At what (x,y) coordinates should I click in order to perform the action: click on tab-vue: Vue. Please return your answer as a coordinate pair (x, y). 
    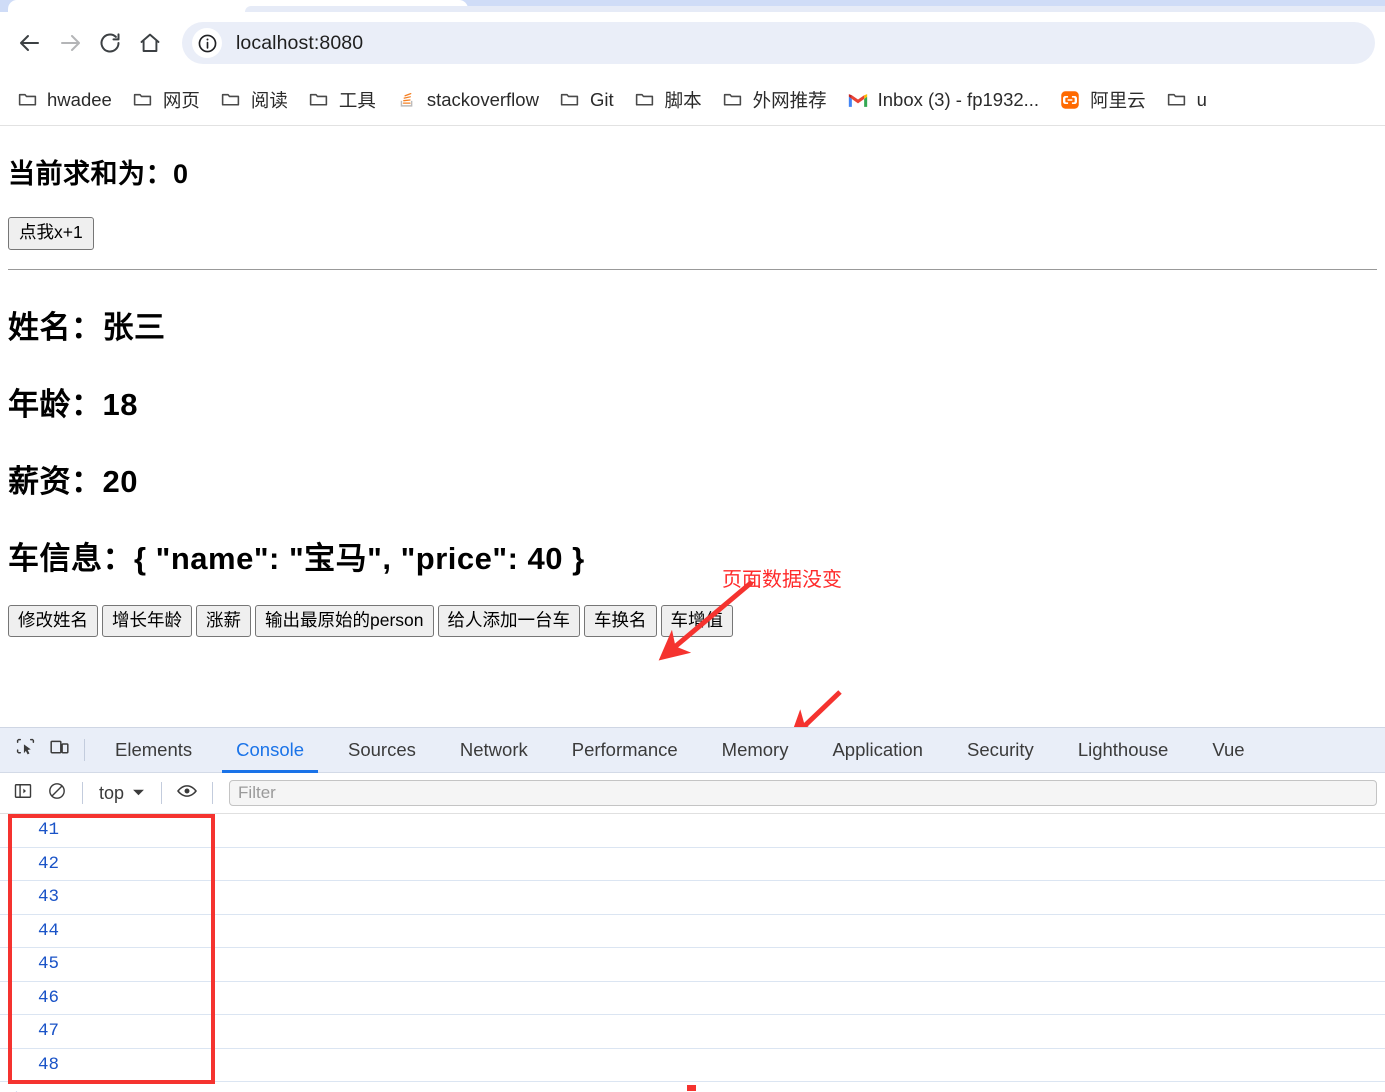
    Looking at the image, I should click on (1228, 750).